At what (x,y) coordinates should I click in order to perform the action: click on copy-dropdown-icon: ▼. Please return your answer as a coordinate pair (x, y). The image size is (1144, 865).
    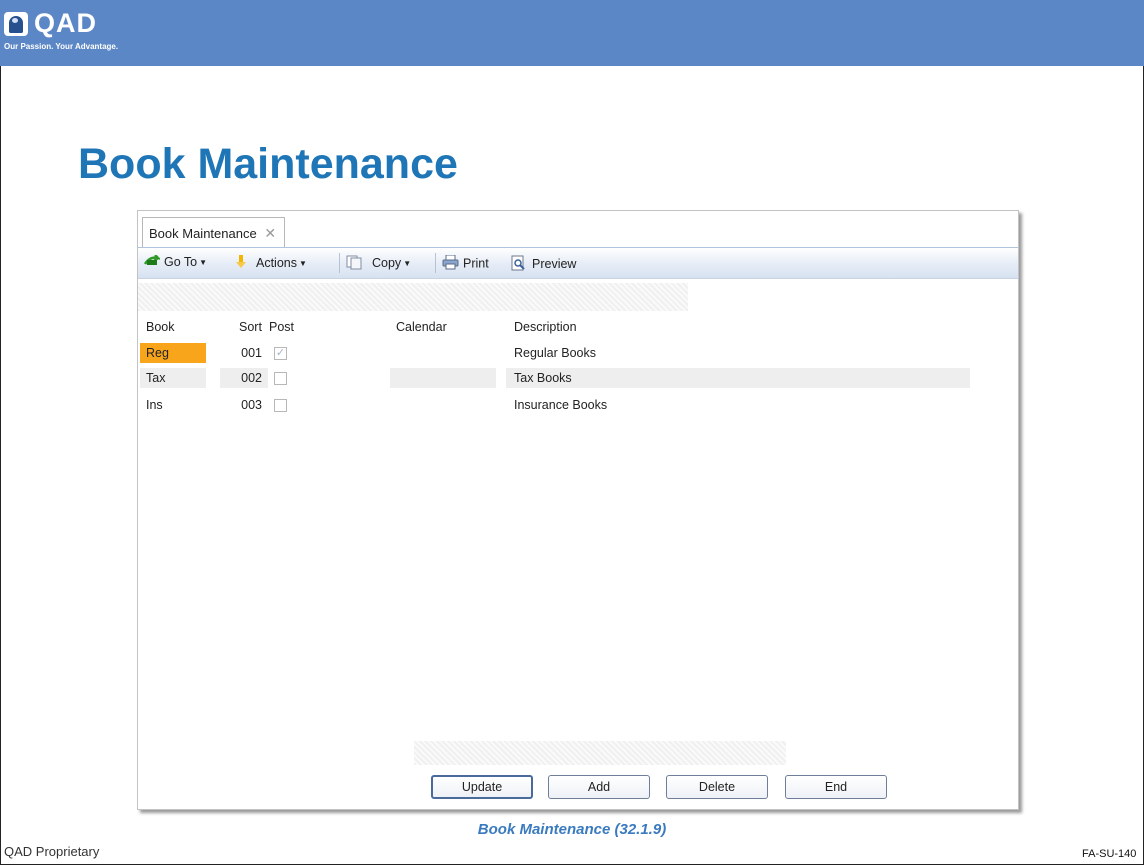
    Looking at the image, I should click on (407, 264).